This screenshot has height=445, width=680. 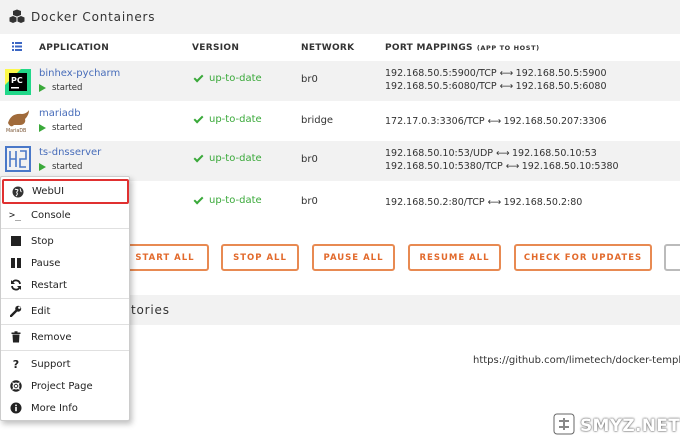 I want to click on pause-icon, so click(x=16, y=263).